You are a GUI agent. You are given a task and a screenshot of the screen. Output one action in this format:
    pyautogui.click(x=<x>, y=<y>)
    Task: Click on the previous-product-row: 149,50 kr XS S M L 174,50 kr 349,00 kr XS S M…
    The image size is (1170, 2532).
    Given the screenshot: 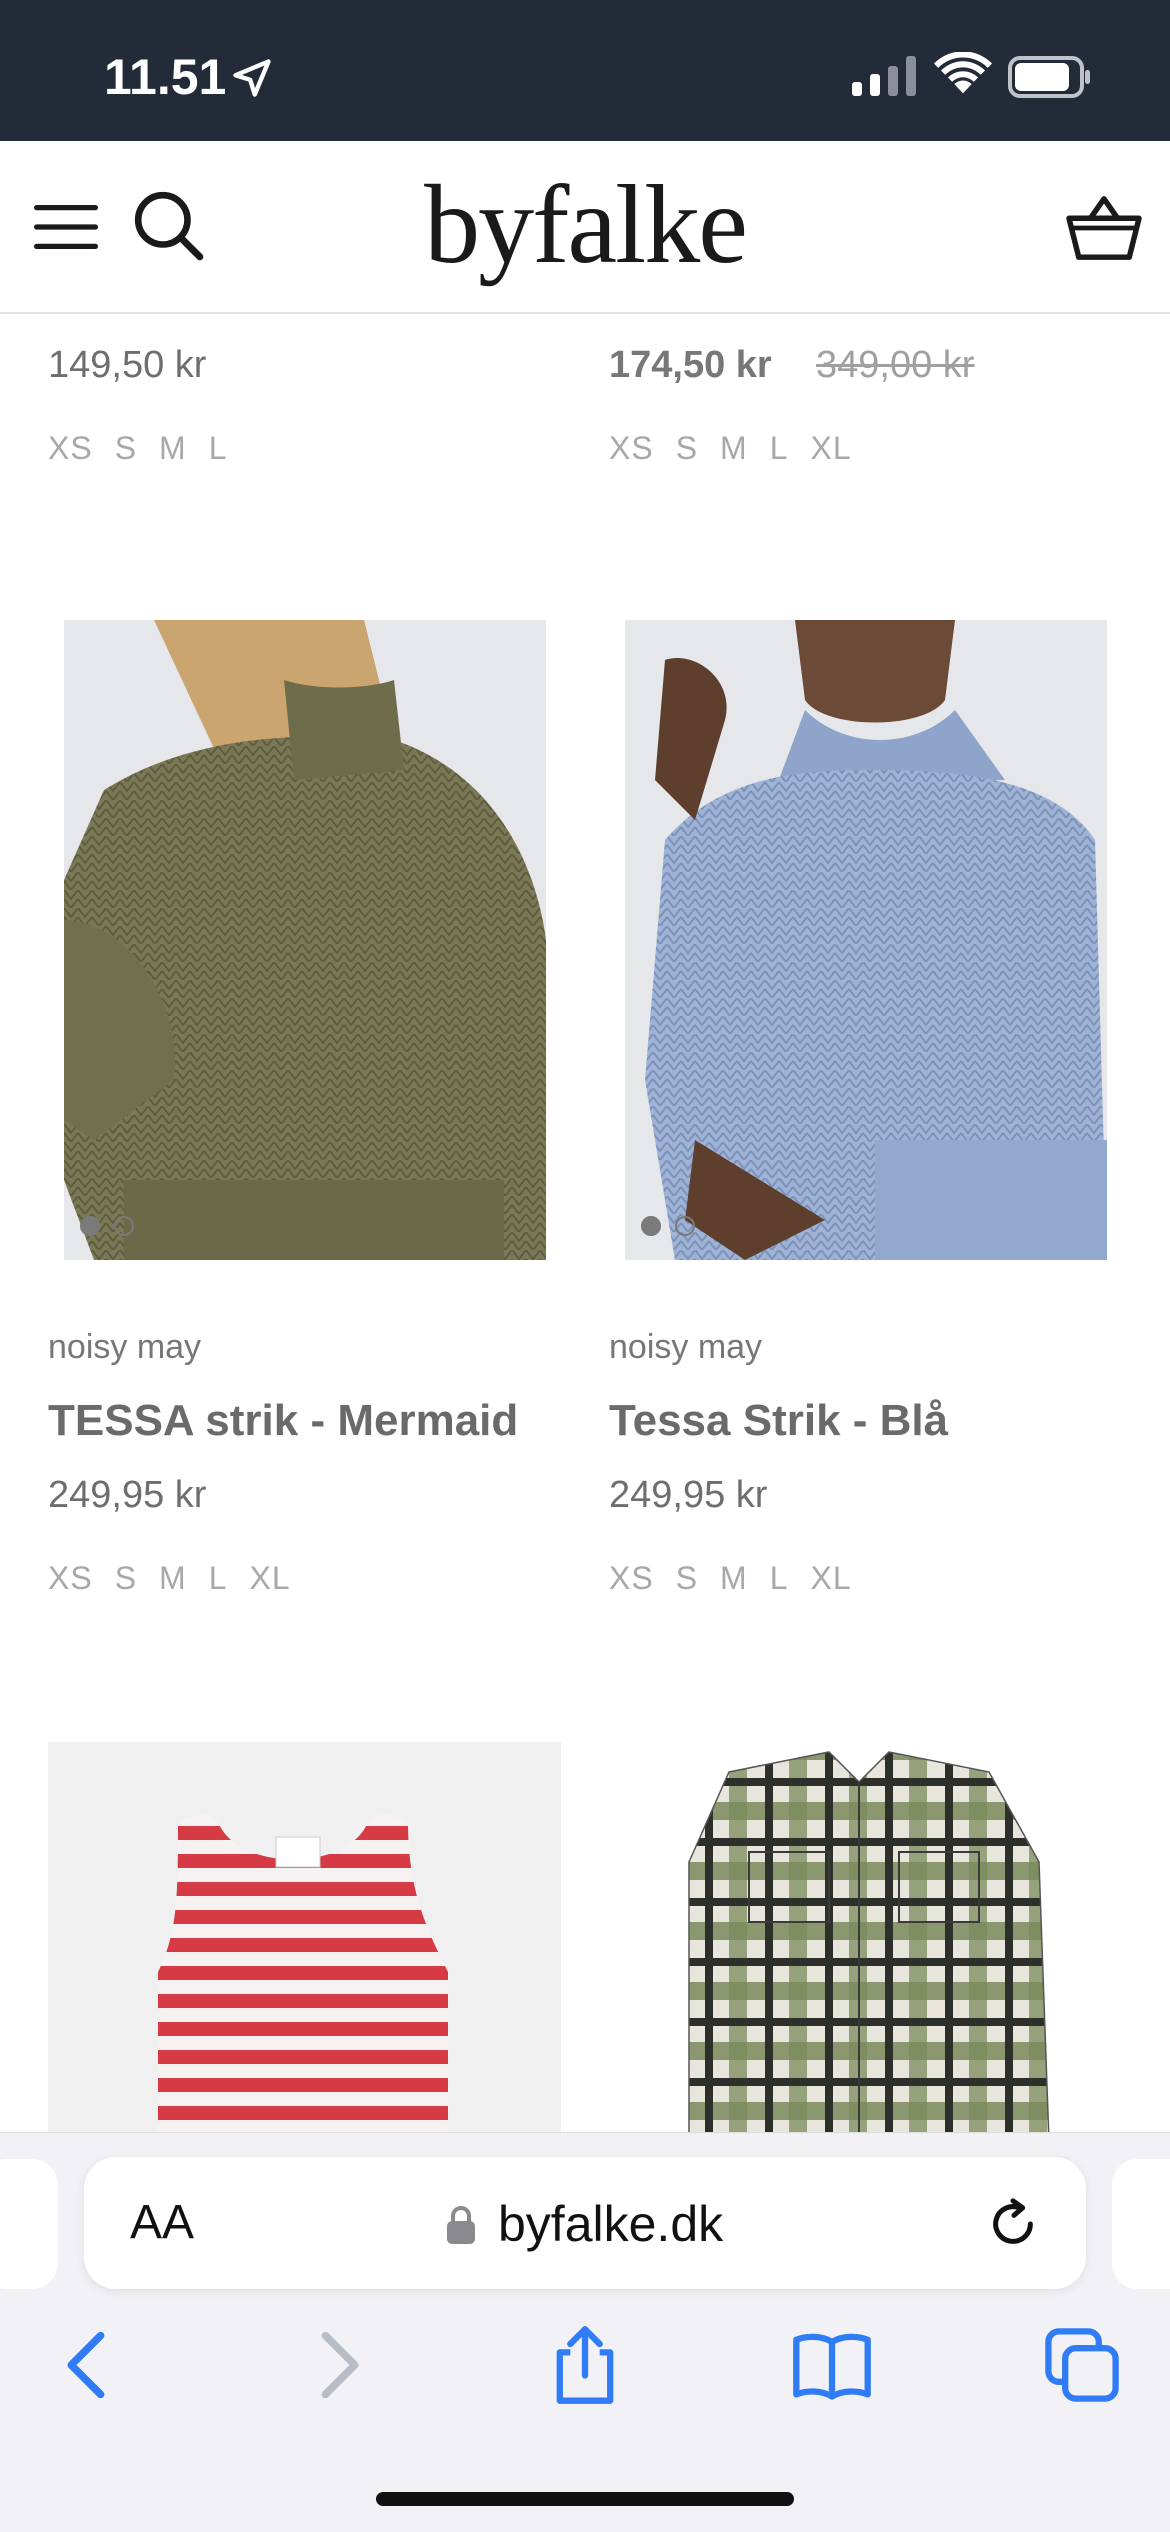 What is the action you would take?
    pyautogui.click(x=585, y=414)
    